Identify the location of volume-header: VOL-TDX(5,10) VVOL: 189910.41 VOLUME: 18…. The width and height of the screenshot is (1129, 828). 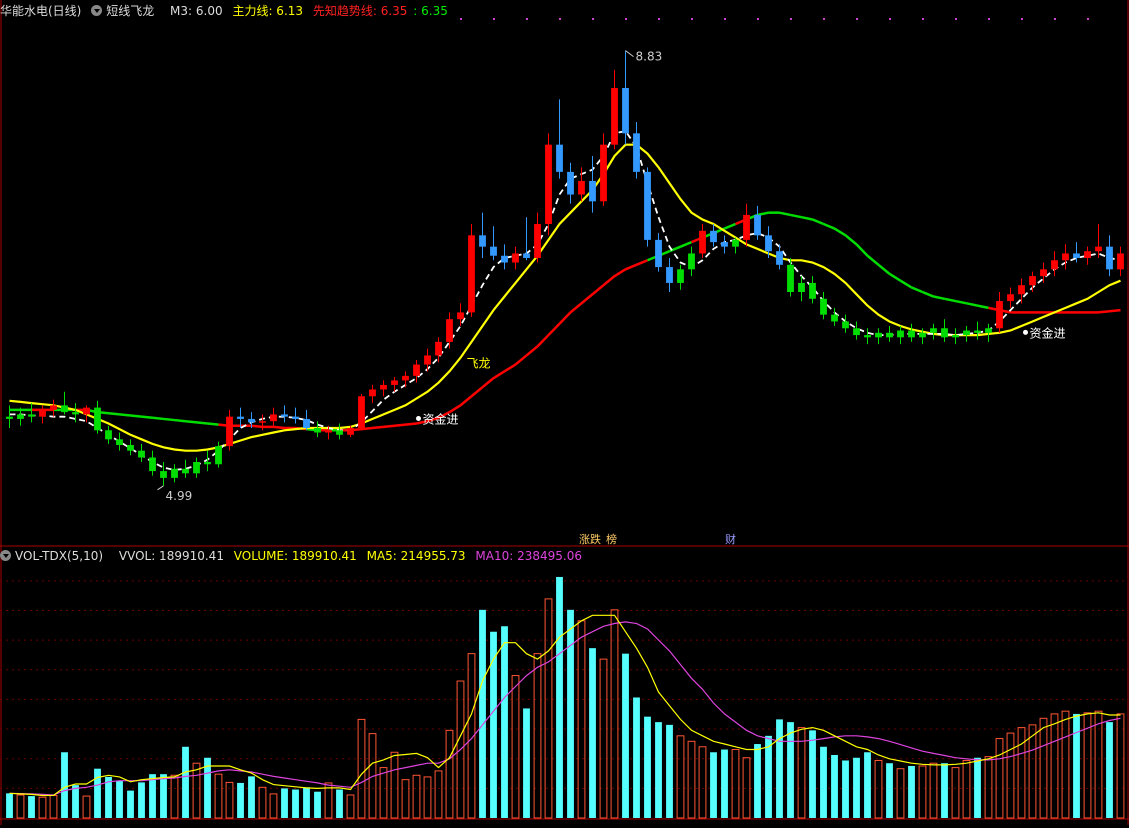
(294, 556).